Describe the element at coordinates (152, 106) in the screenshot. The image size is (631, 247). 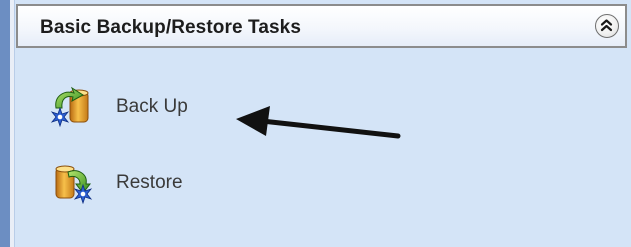
I see `task-backup-label: Back Up` at that location.